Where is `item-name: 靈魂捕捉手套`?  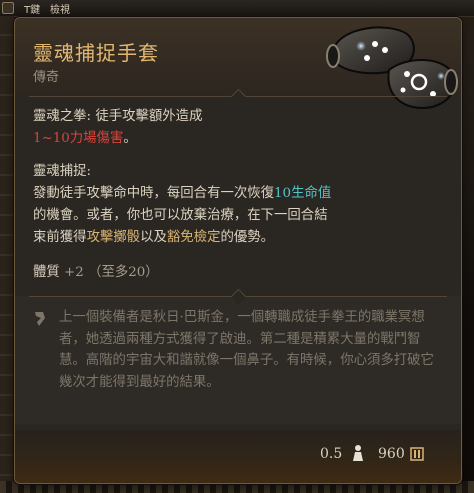 item-name: 靈魂捕捉手套 is located at coordinates (96, 53).